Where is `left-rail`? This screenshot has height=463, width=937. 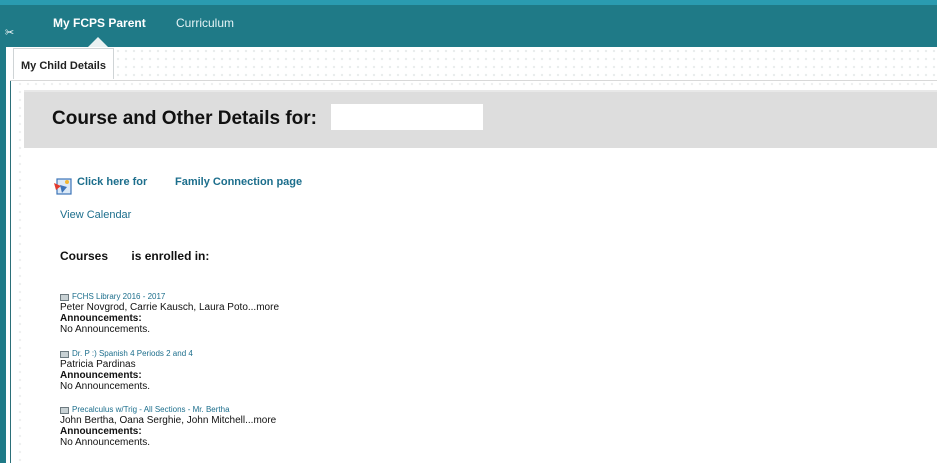 left-rail is located at coordinates (5, 255).